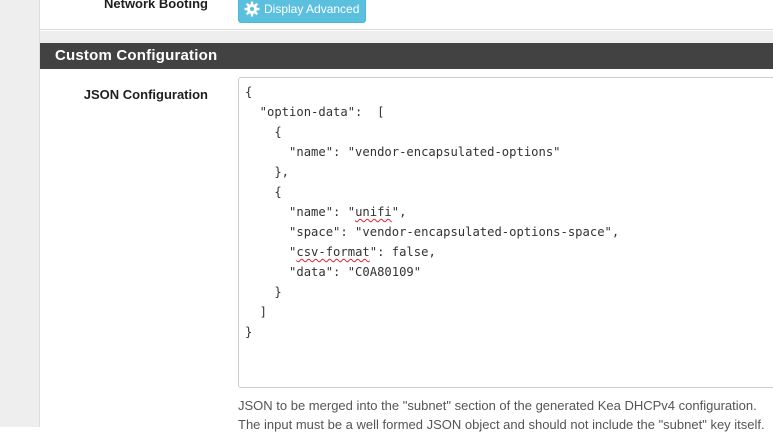  What do you see at coordinates (156, 5) in the screenshot?
I see `network-booting-label: Network Booting` at bounding box center [156, 5].